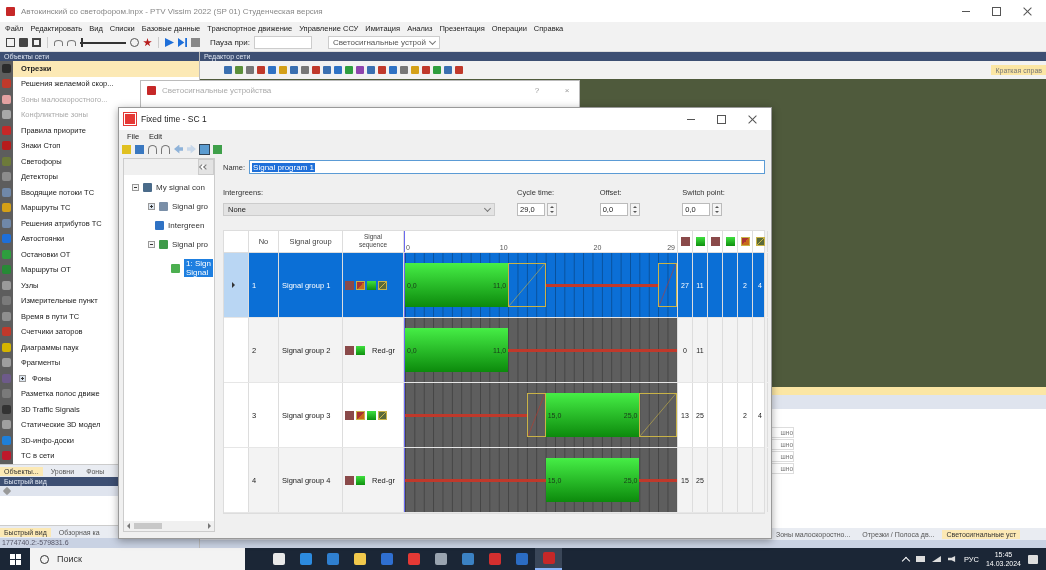 Image resolution: width=1046 pixels, height=570 pixels. What do you see at coordinates (383, 42) in the screenshot?
I see `view-dropdown: Светосигнальные устрой` at bounding box center [383, 42].